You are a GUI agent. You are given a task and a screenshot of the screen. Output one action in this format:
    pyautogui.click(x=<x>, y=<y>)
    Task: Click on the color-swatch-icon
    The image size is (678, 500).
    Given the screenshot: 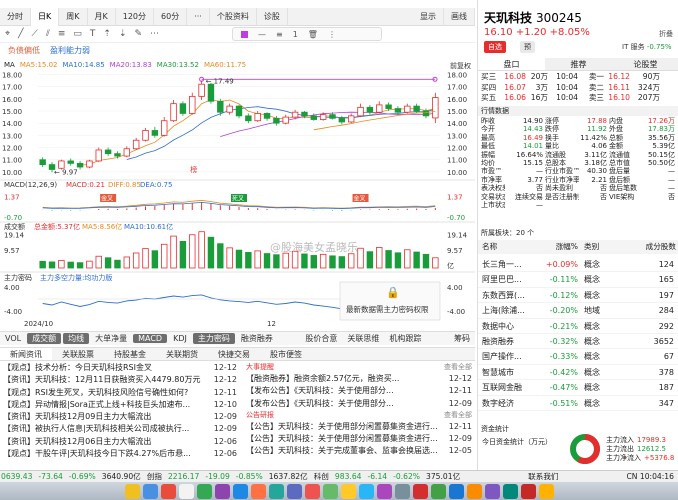 What is the action you would take?
    pyautogui.click(x=244, y=34)
    